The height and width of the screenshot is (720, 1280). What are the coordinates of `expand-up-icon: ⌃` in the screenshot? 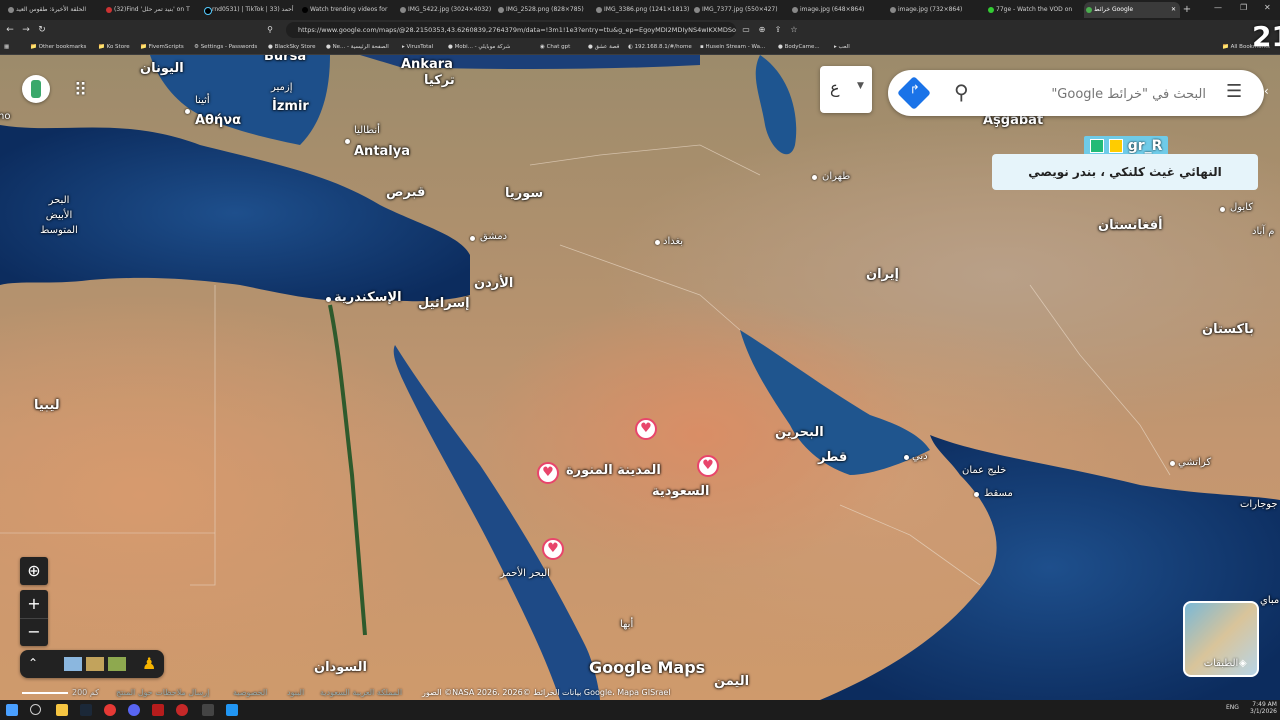 It's located at (33, 663).